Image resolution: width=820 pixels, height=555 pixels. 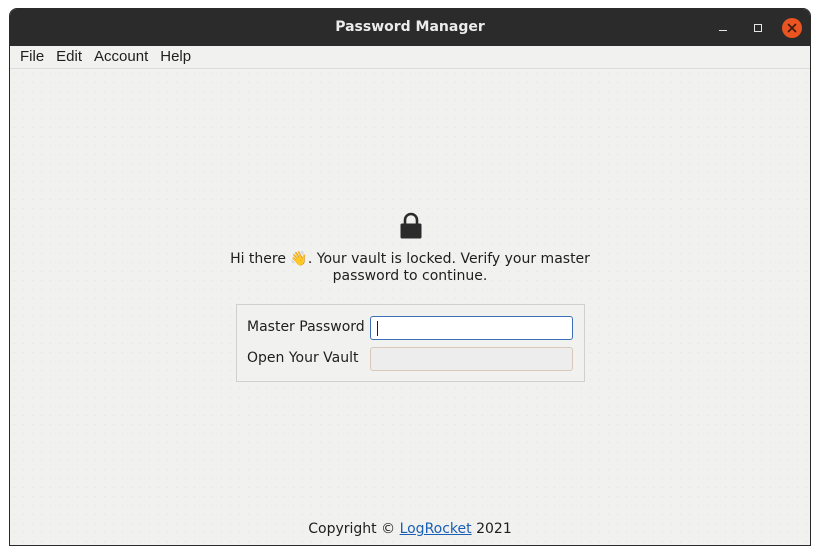 I want to click on maximize-icon, so click(x=758, y=28).